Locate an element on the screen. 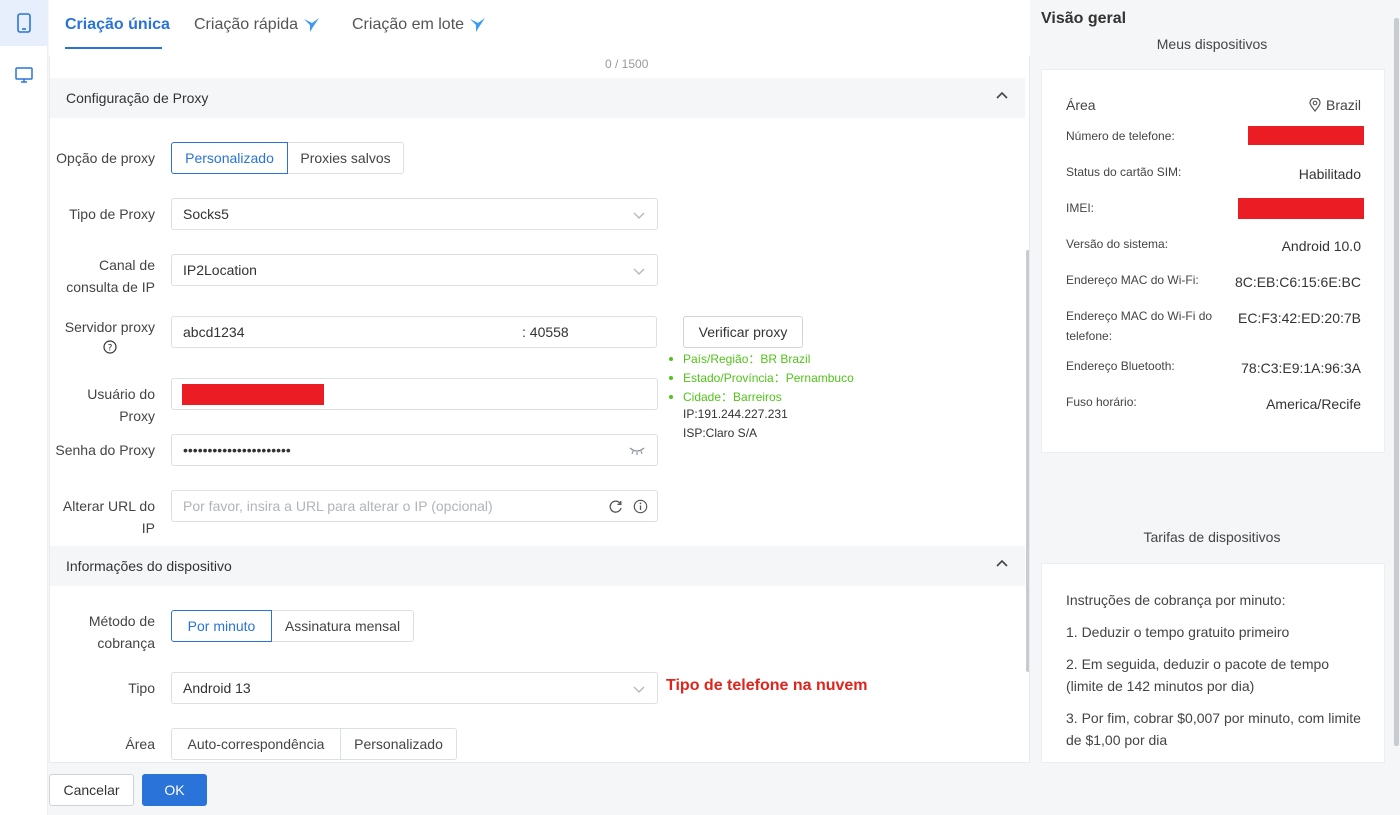  redacted-username is located at coordinates (253, 394).